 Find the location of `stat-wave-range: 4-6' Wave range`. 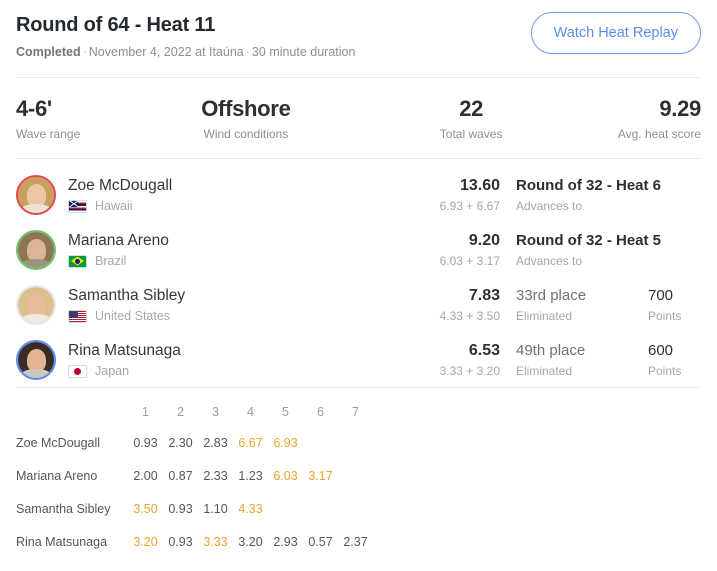

stat-wave-range: 4-6' Wave range is located at coordinates (92, 119).